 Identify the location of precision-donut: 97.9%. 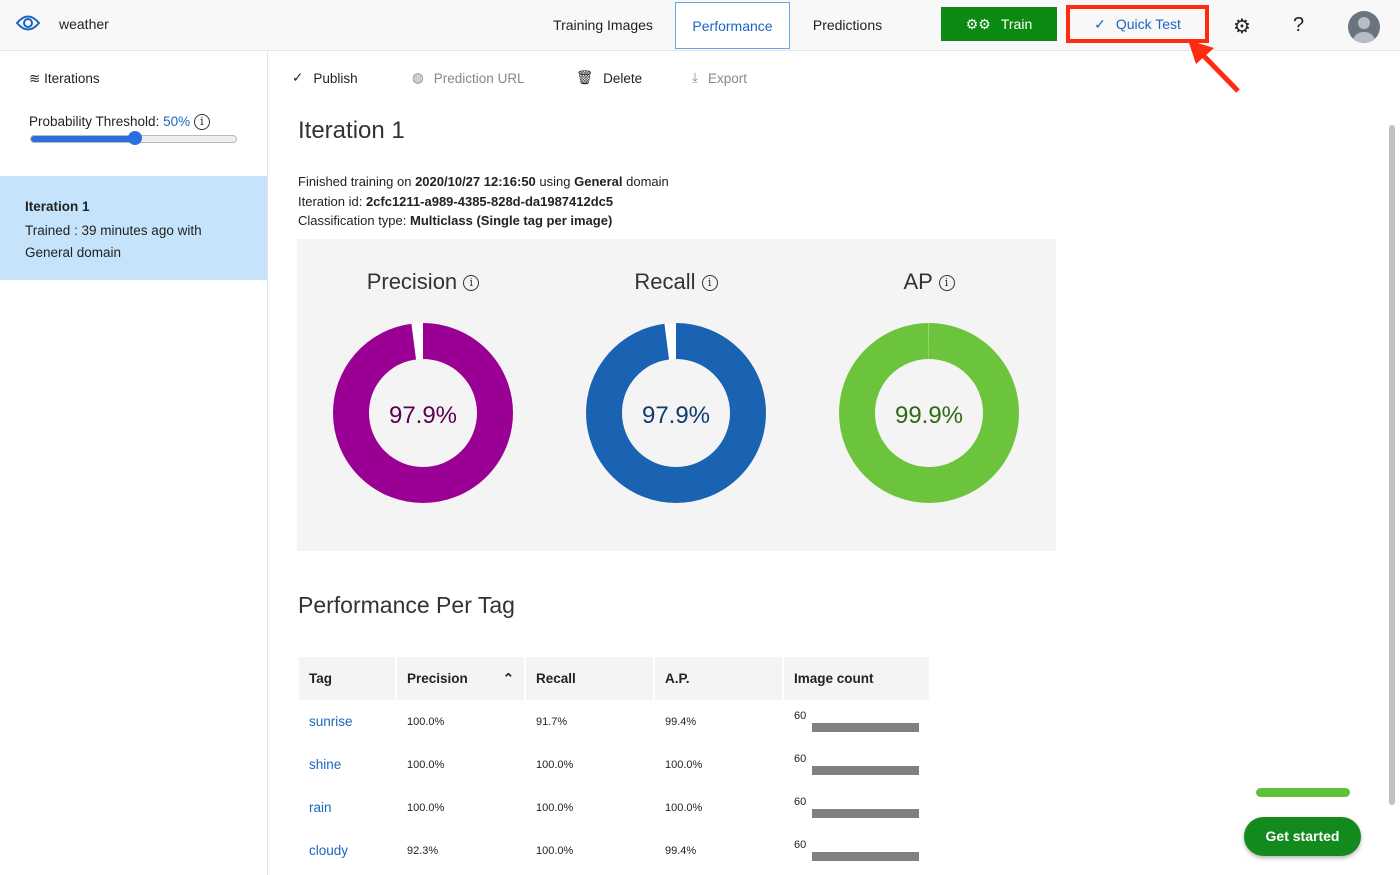
(423, 413).